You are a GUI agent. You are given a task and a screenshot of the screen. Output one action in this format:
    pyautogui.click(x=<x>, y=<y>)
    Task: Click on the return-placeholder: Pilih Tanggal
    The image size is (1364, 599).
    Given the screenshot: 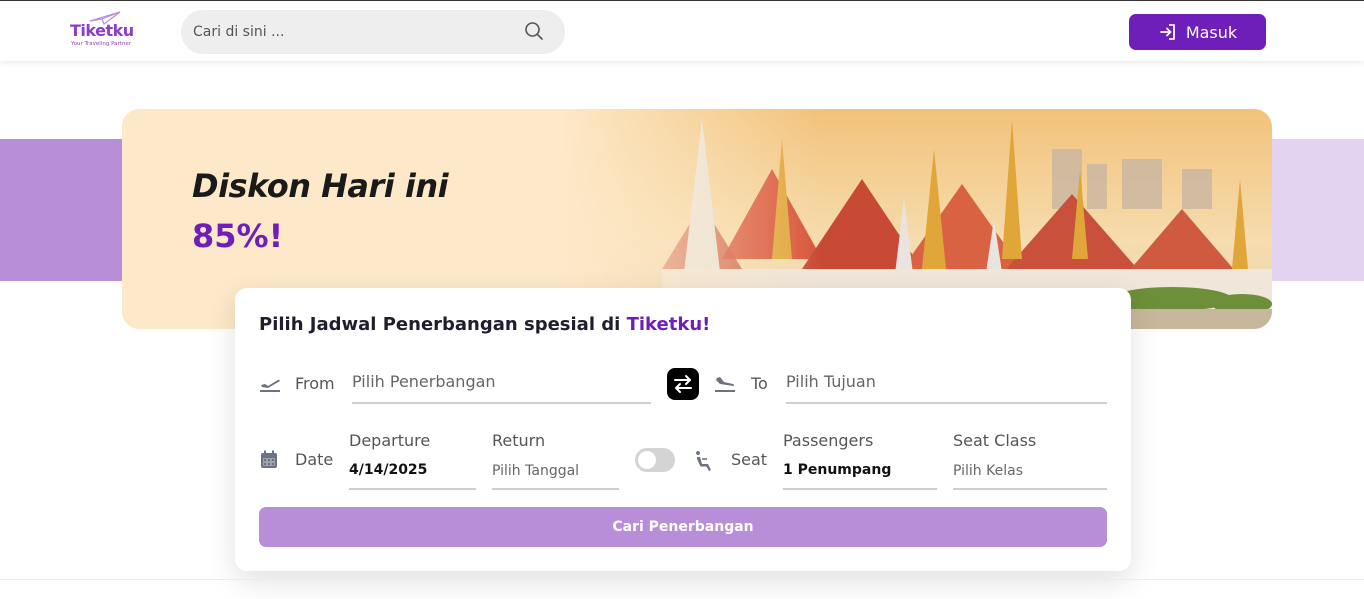 What is the action you would take?
    pyautogui.click(x=535, y=471)
    